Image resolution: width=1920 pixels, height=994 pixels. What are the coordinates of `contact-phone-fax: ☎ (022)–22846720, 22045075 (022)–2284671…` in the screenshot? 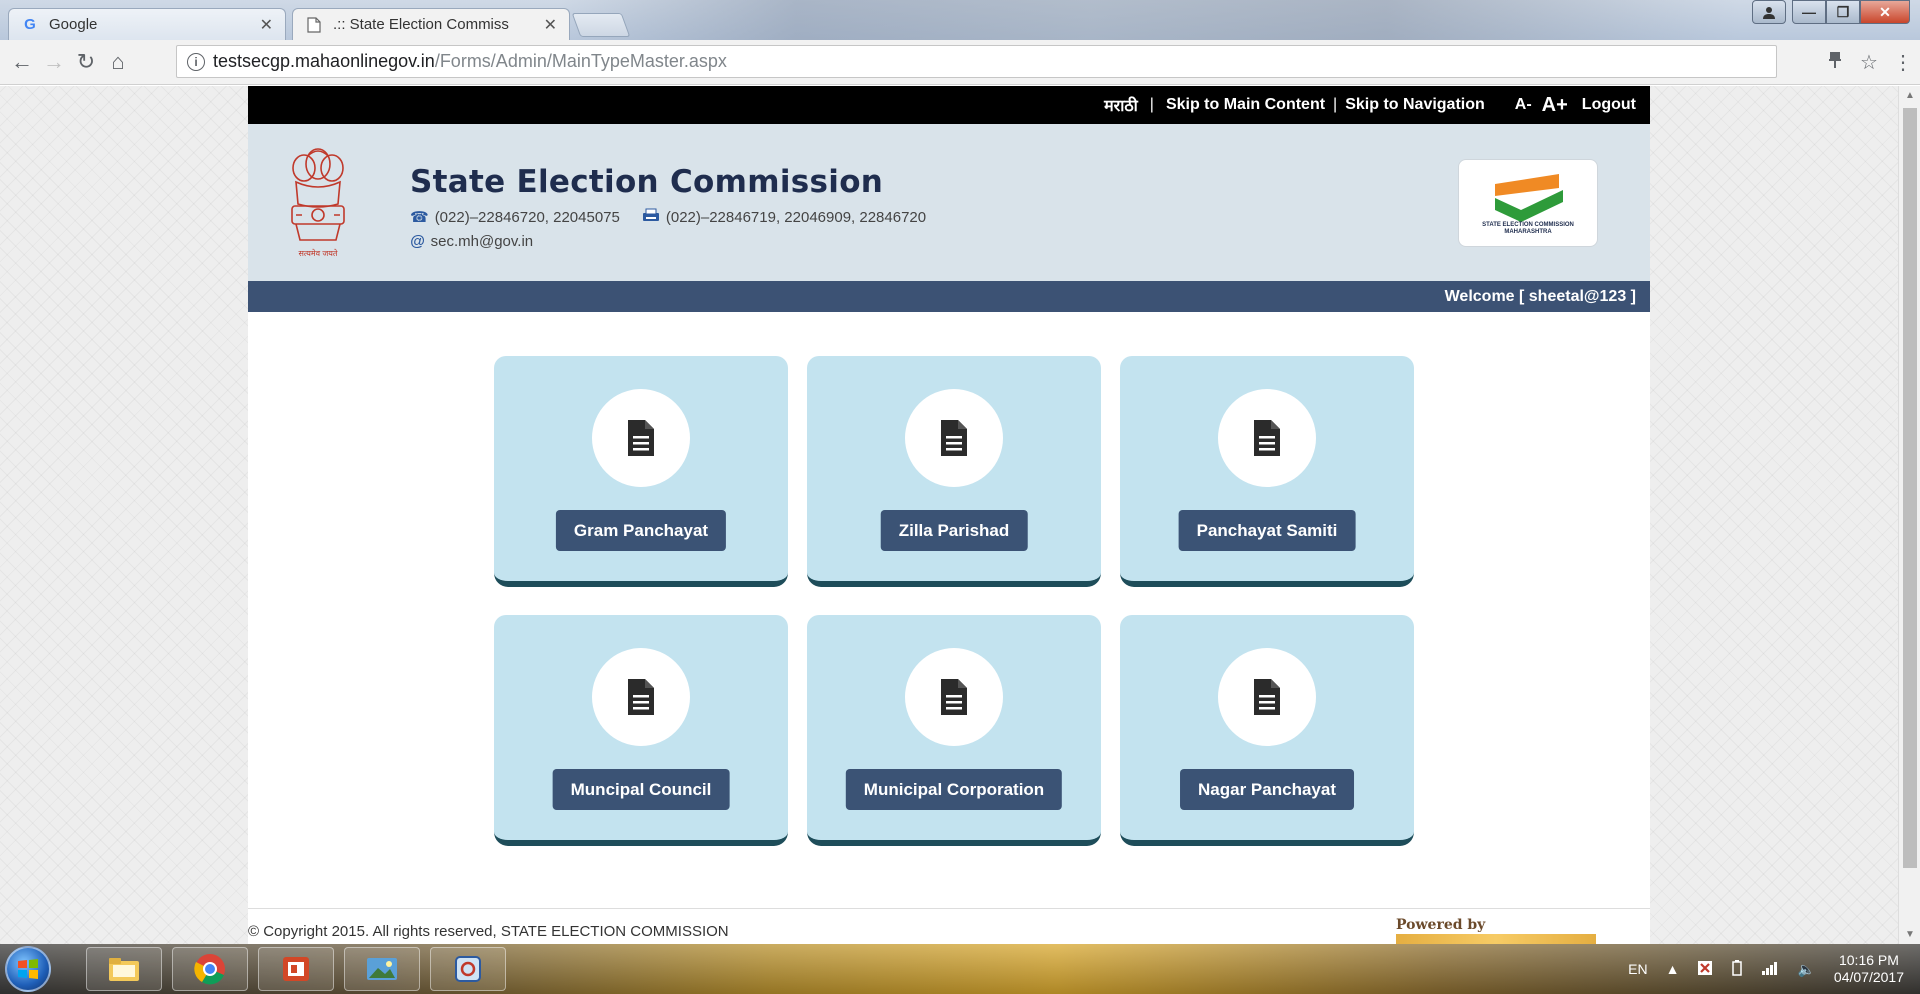 It's located at (668, 217).